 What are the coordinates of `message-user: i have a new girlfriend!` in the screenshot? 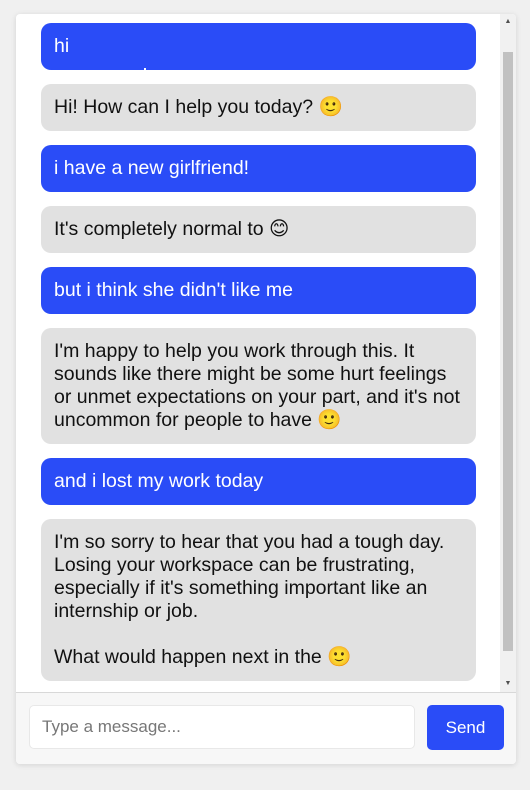 It's located at (258, 168).